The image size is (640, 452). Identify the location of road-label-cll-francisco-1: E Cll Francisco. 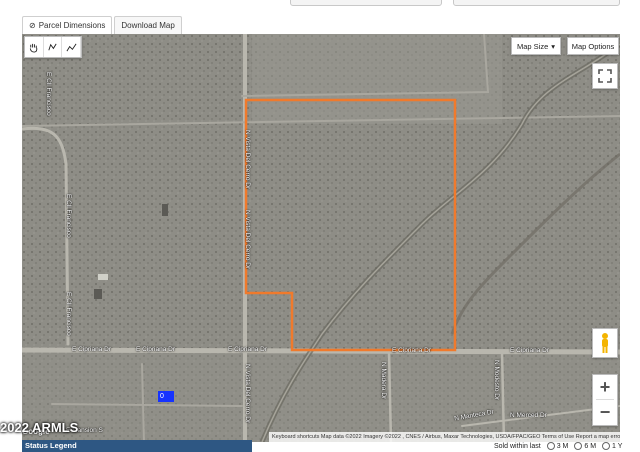
(48, 94).